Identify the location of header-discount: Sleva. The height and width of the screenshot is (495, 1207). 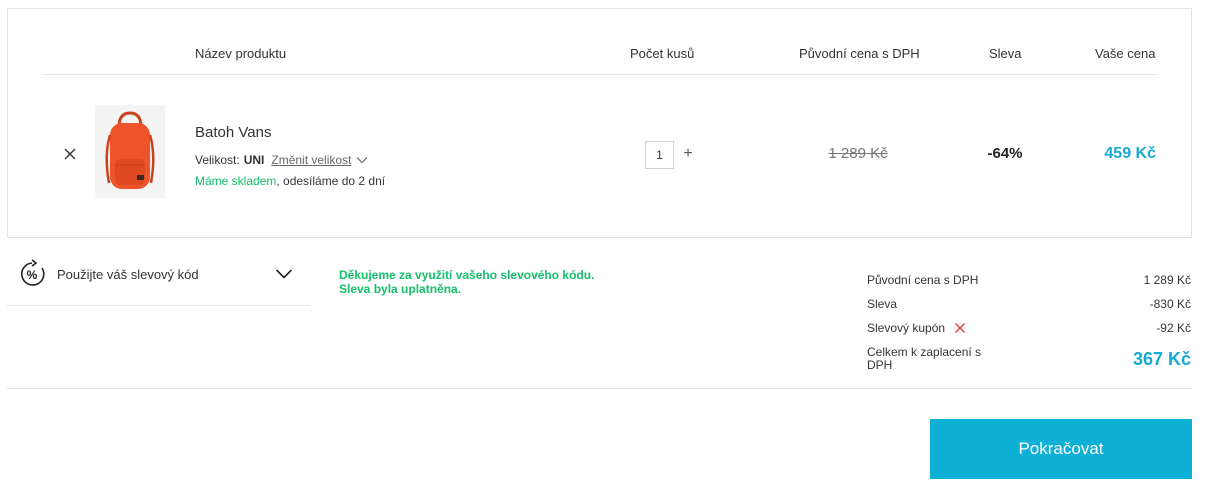
(1005, 53).